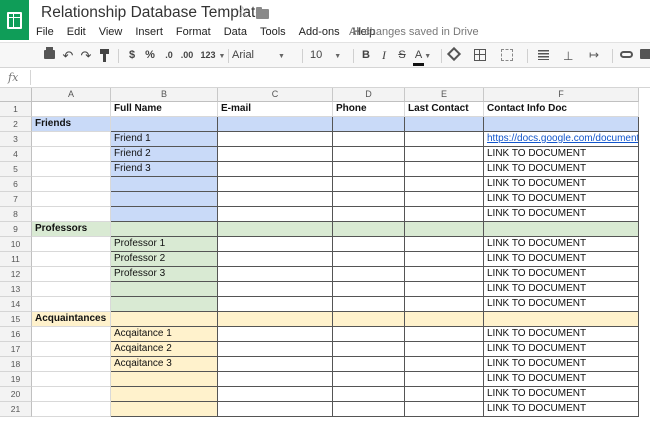  Describe the element at coordinates (275, 154) in the screenshot. I see `cell-c4` at that location.